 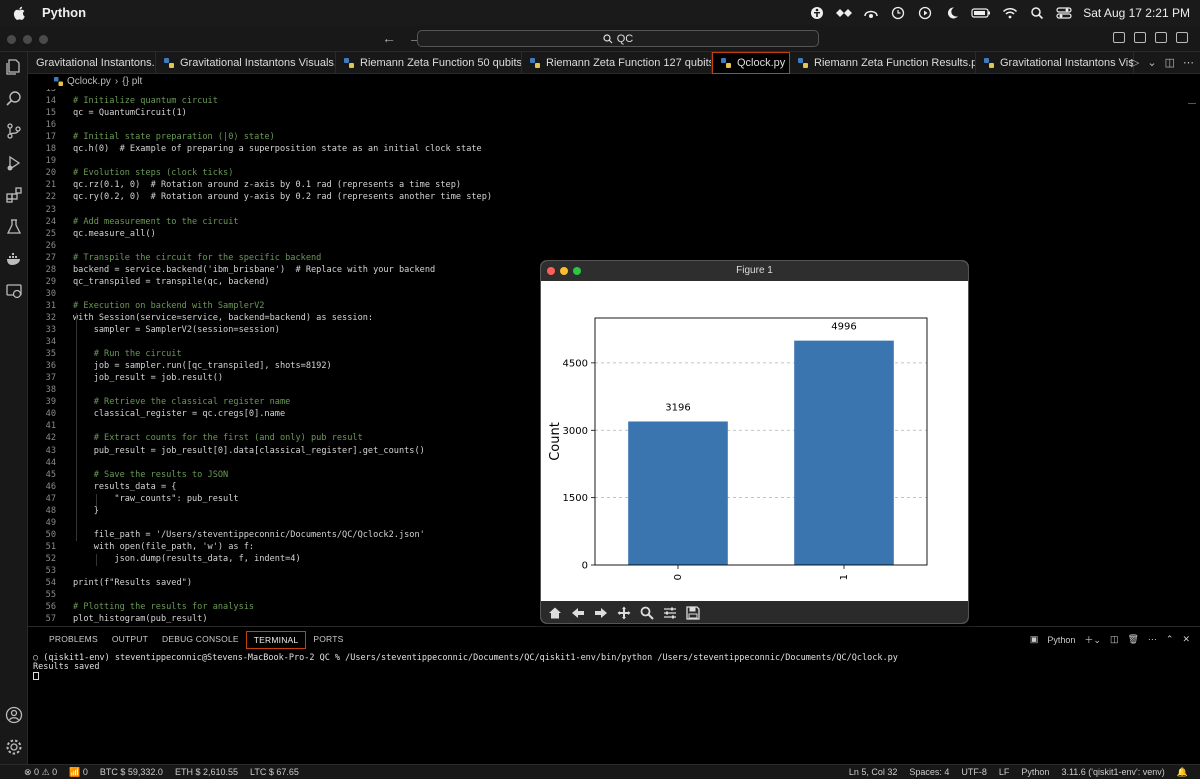 I want to click on tab-riemann-zeta-50-qubits: Riemann Zeta Function 50 qubits.py, so click(x=429, y=63).